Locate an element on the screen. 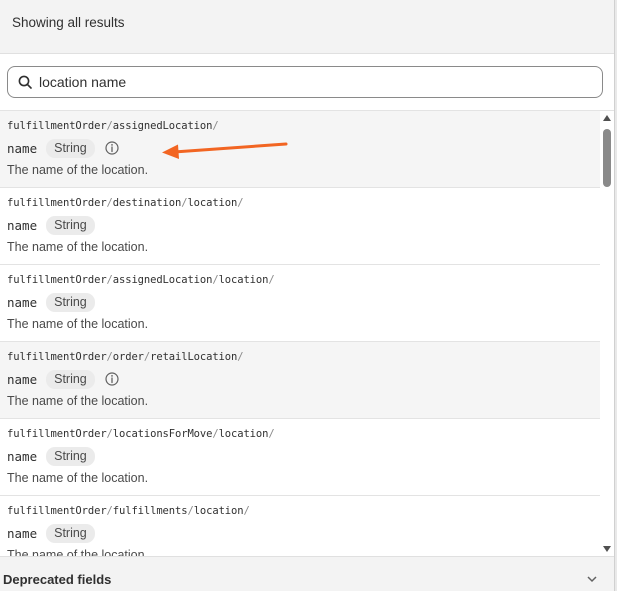 Image resolution: width=617 pixels, height=591 pixels. deprecated-fields-title: Deprecated fields is located at coordinates (57, 579).